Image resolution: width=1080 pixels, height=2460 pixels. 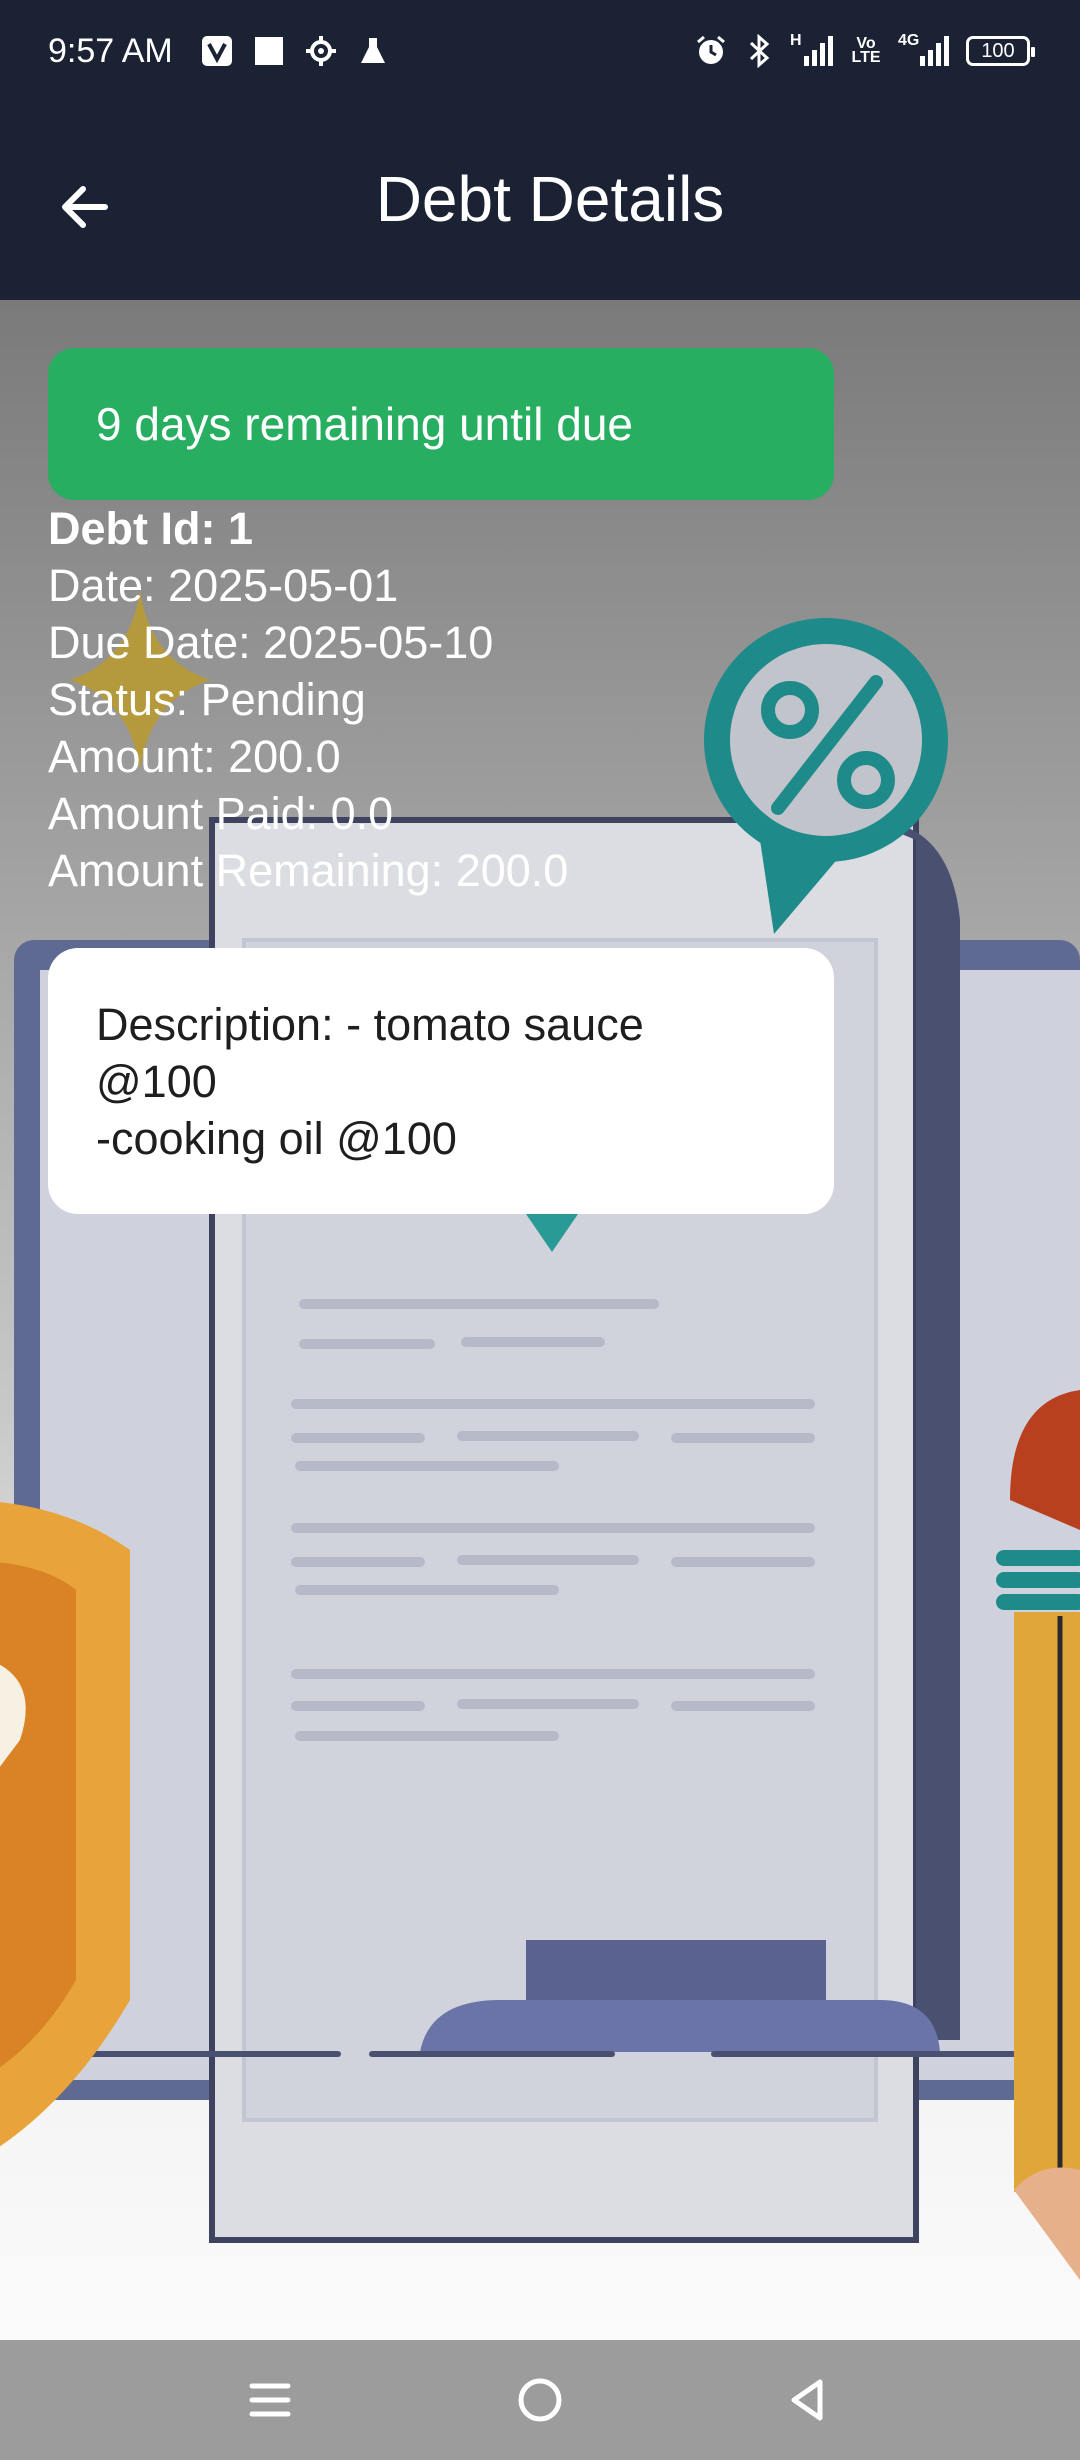 I want to click on battery-level: 100, so click(x=998, y=50).